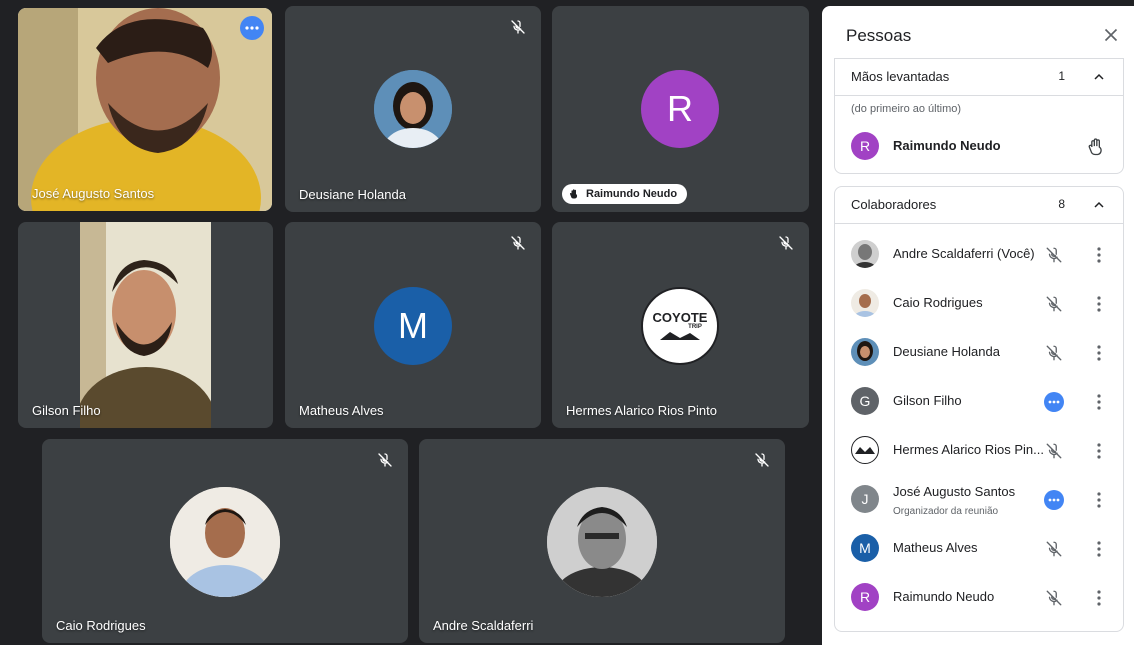  I want to click on participant-row: M Matheus Alves, so click(979, 549).